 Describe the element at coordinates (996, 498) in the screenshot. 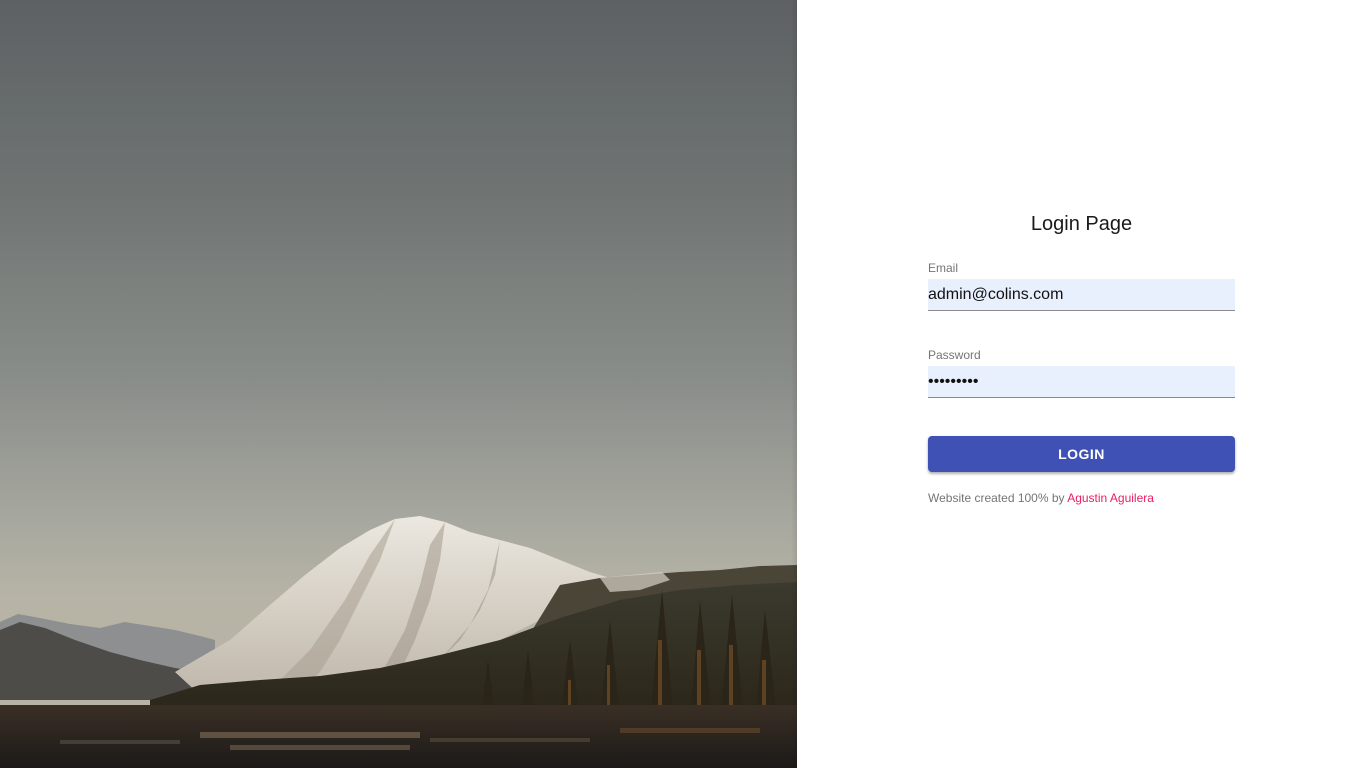

I see `credit-text: Website created 100% by` at that location.